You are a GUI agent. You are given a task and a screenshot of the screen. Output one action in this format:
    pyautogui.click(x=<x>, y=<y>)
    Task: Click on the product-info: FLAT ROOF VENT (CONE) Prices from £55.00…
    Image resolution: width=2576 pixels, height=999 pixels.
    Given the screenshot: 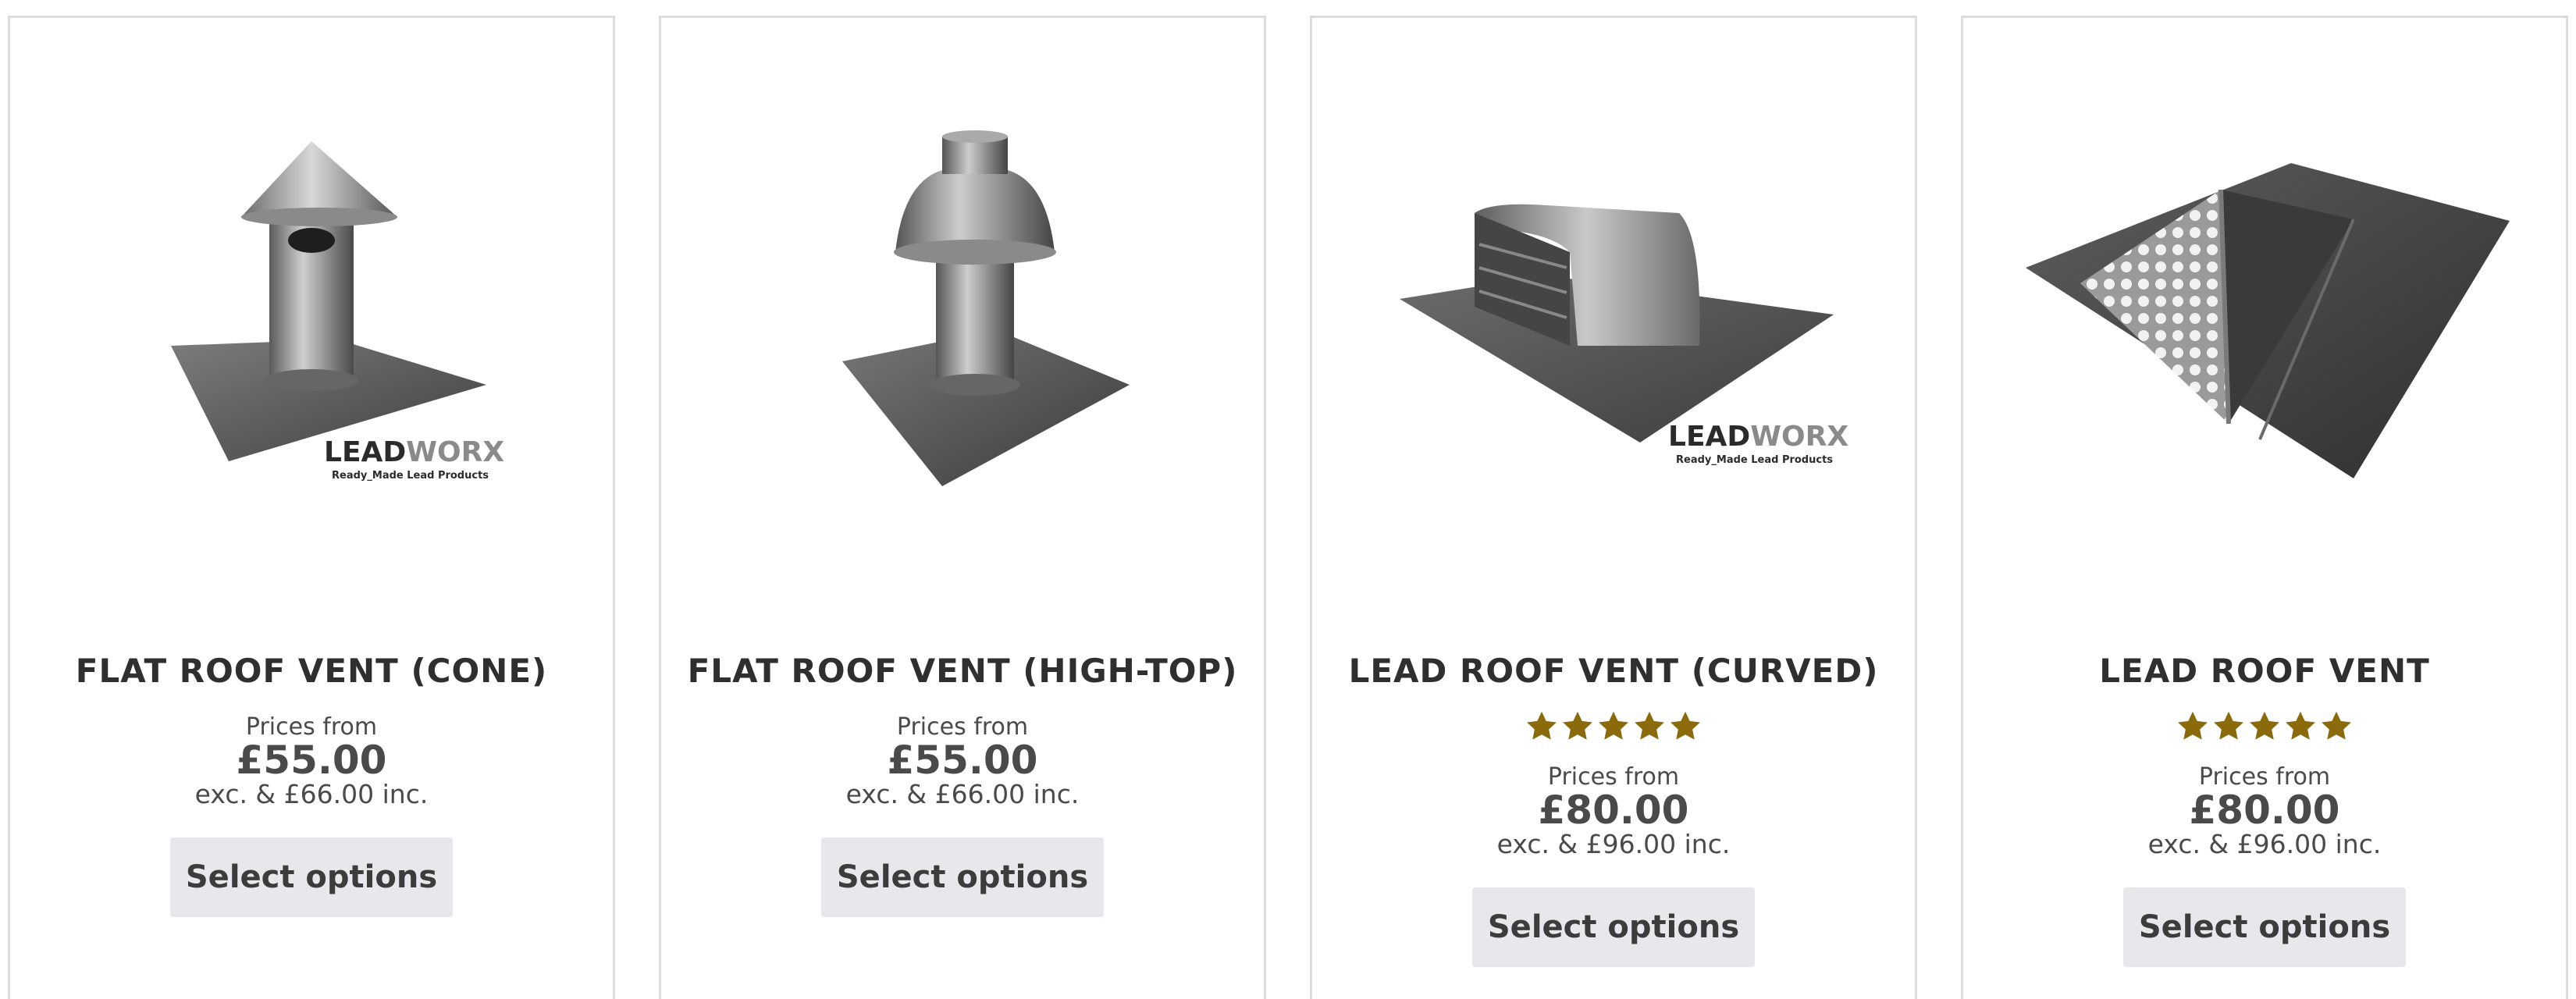 What is the action you would take?
    pyautogui.click(x=311, y=784)
    